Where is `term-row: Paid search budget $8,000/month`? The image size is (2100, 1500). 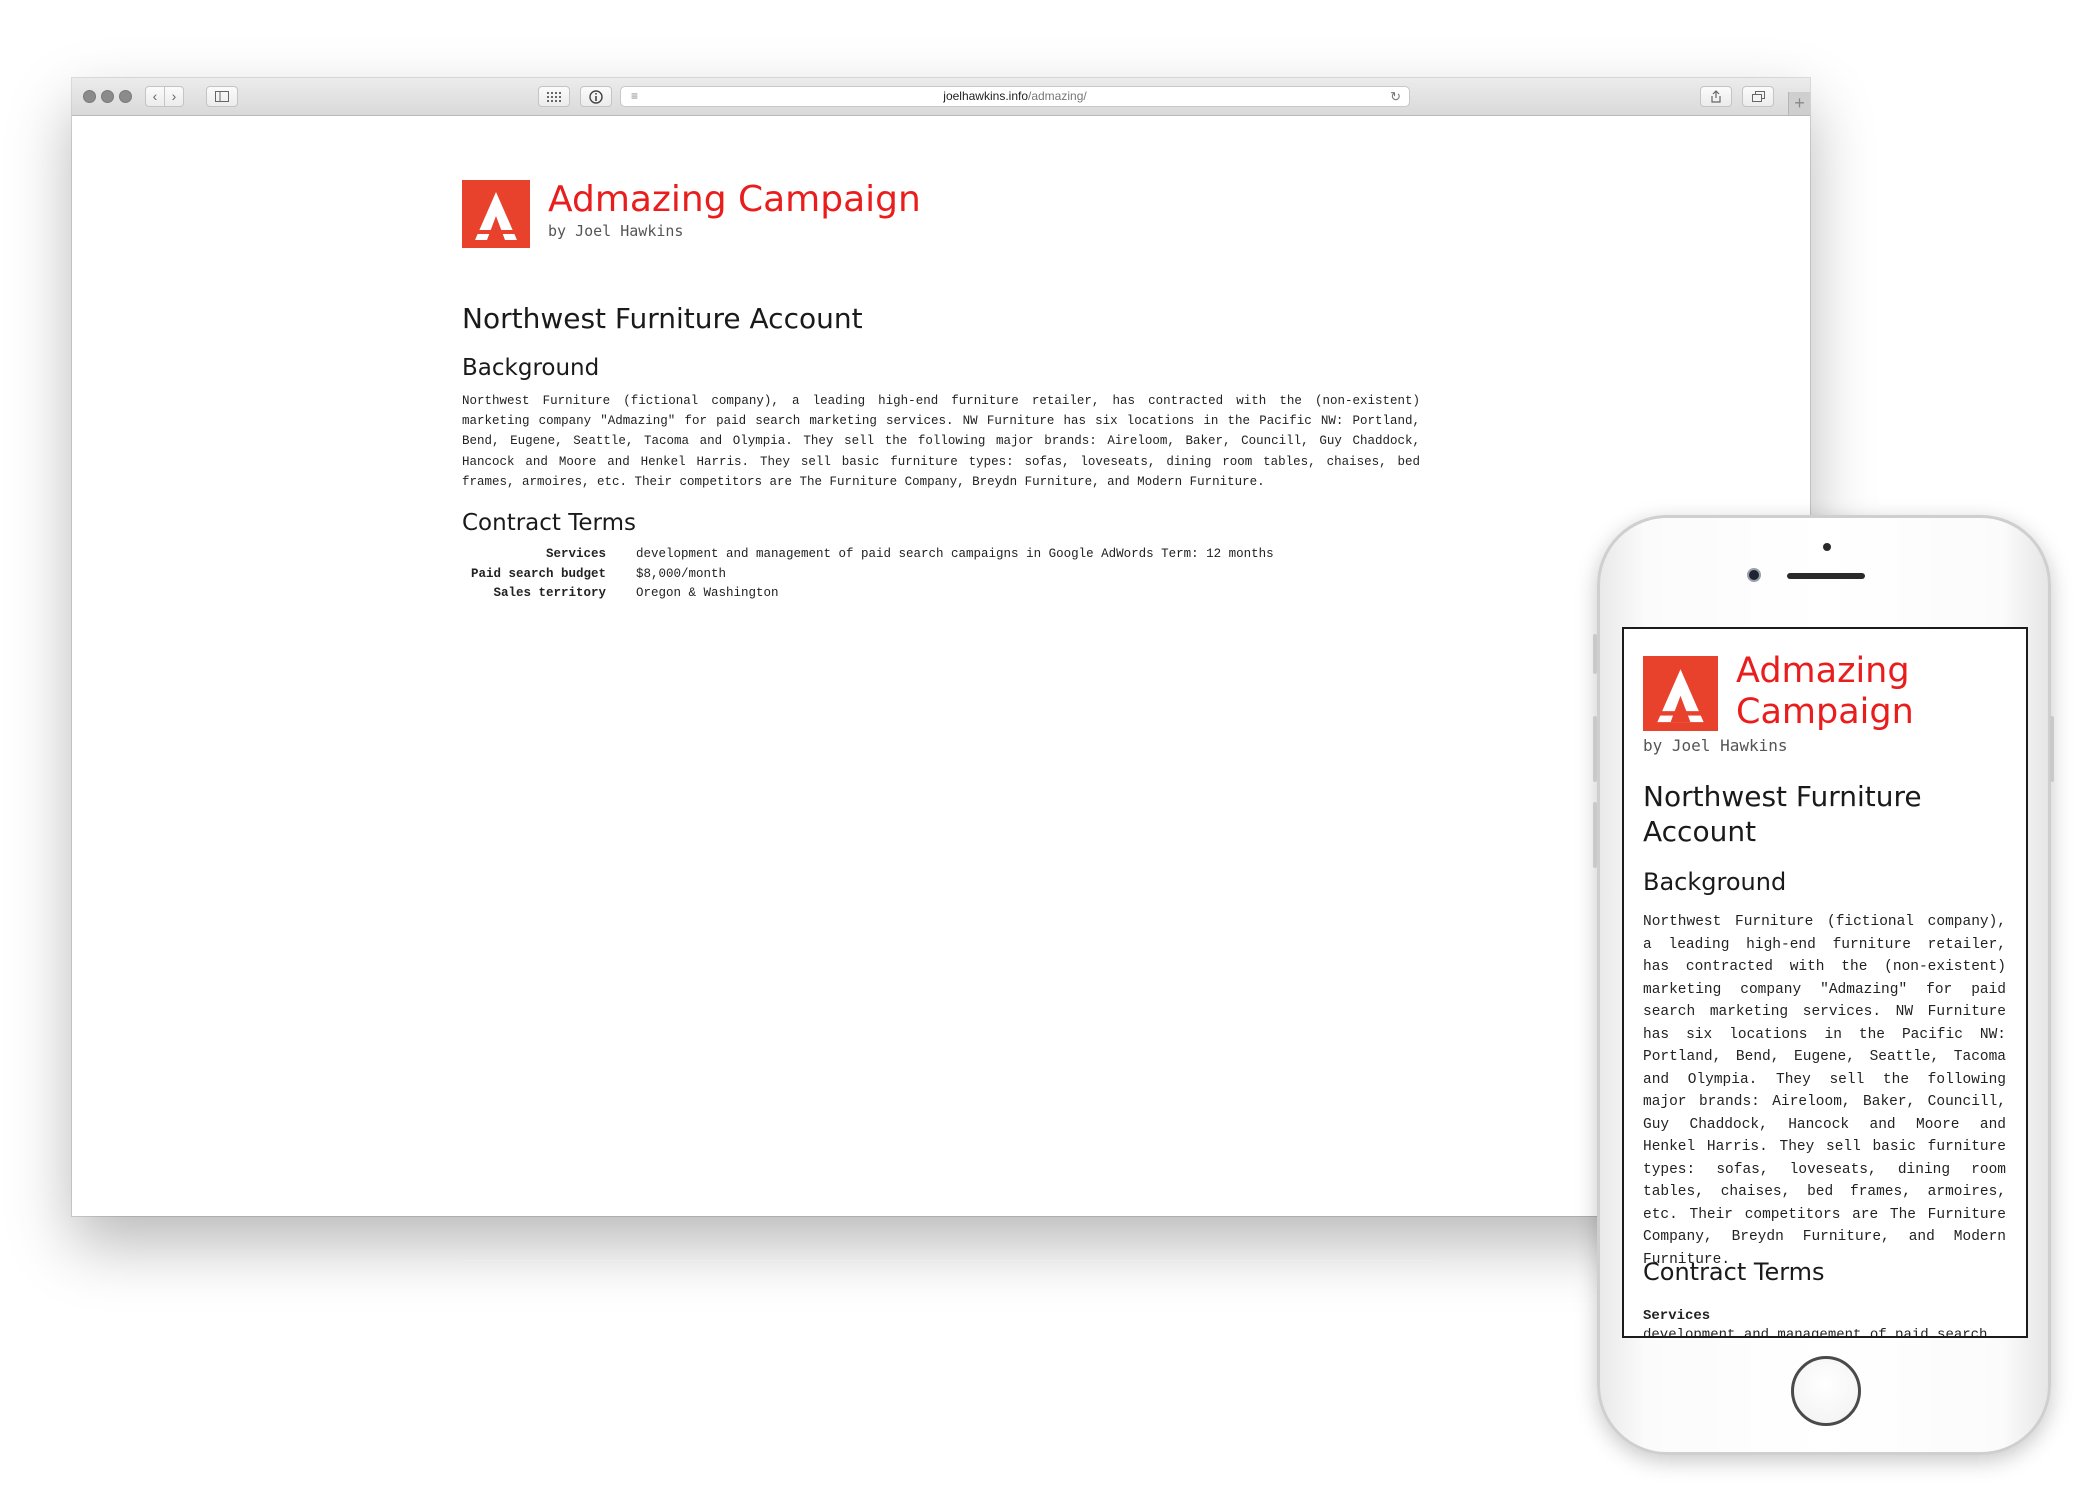
term-row: Paid search budget $8,000/month is located at coordinates (942, 575).